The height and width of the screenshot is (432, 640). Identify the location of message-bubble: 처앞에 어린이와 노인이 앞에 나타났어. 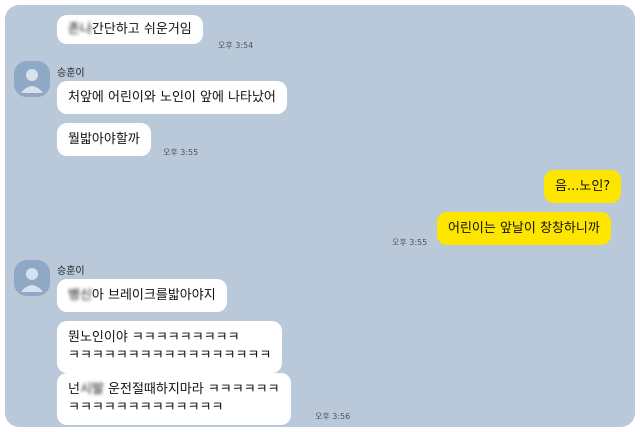
(172, 97).